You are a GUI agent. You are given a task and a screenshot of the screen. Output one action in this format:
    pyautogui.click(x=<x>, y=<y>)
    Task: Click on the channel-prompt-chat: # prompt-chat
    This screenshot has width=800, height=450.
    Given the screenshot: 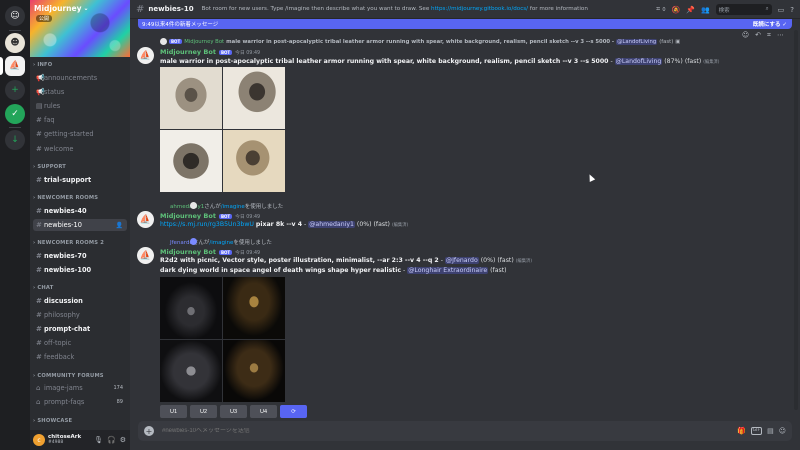 What is the action you would take?
    pyautogui.click(x=80, y=329)
    